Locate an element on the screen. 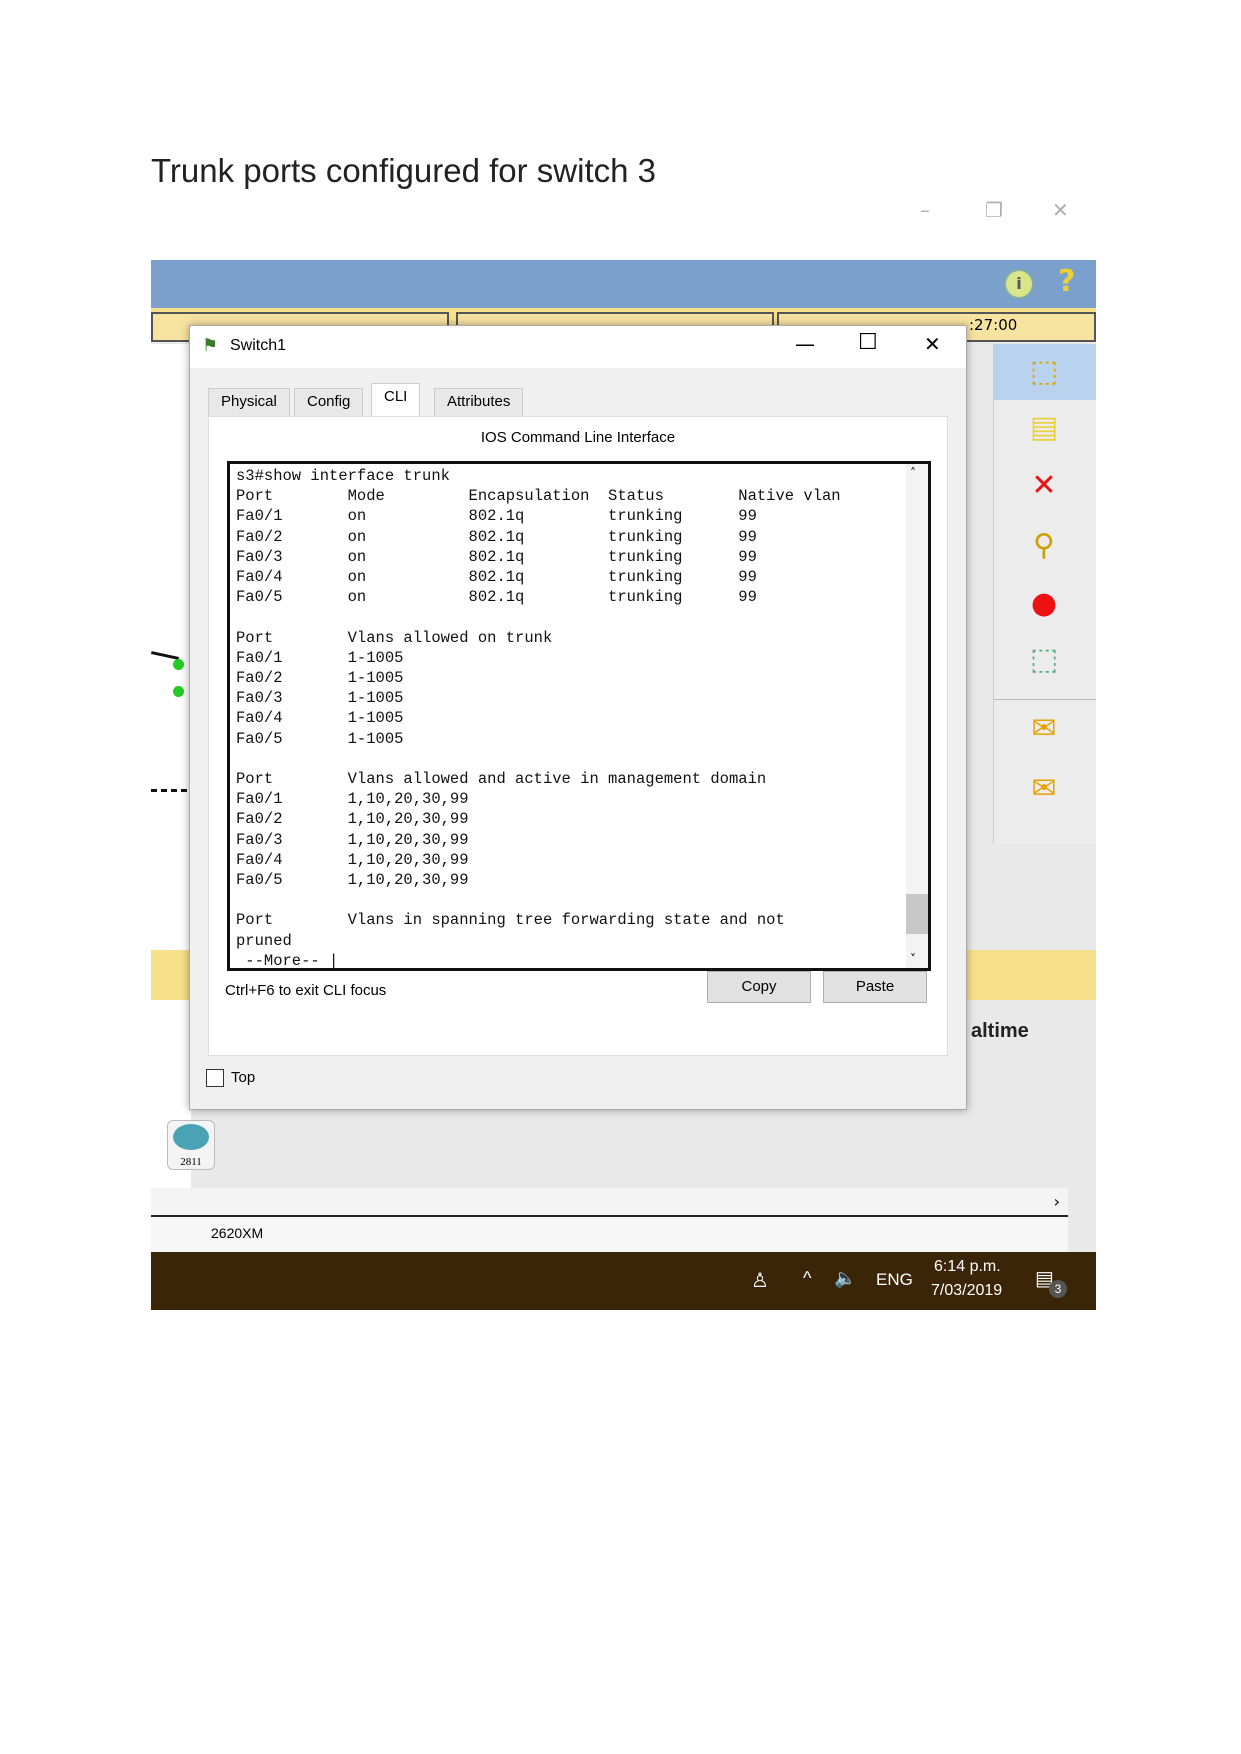  device-model-label: 2620XM is located at coordinates (609, 1233).